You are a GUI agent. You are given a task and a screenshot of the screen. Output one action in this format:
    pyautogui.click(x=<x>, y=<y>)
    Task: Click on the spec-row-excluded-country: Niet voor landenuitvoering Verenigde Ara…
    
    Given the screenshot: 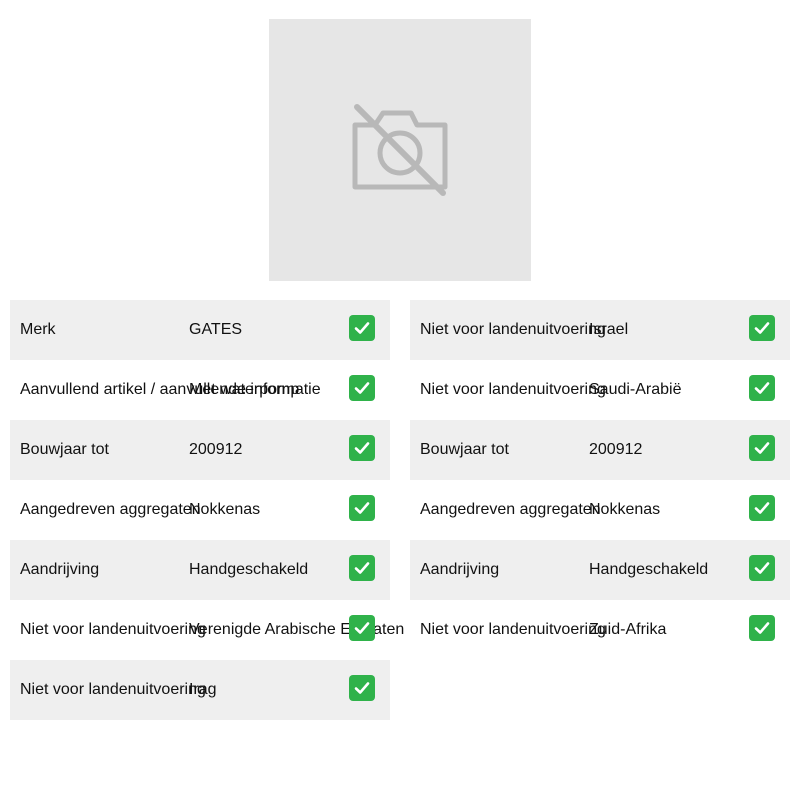 What is the action you would take?
    pyautogui.click(x=207, y=630)
    